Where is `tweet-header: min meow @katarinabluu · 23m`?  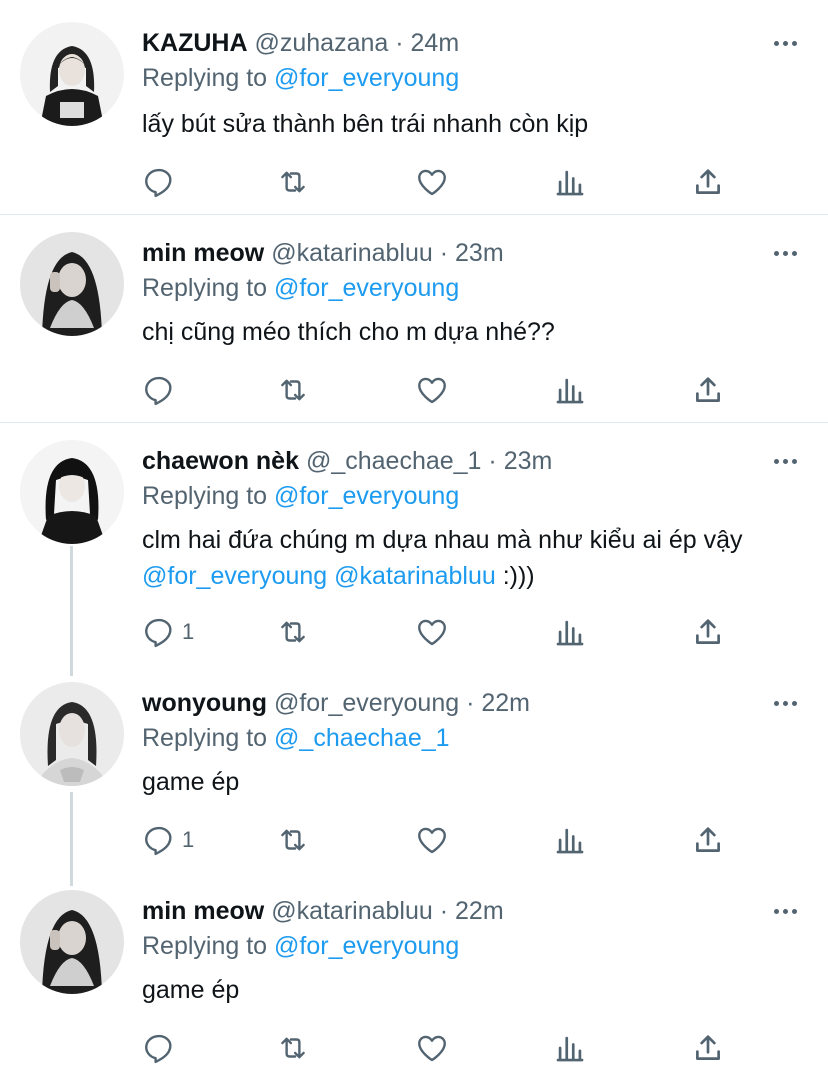
tweet-header: min meow @katarinabluu · 23m is located at coordinates (323, 253).